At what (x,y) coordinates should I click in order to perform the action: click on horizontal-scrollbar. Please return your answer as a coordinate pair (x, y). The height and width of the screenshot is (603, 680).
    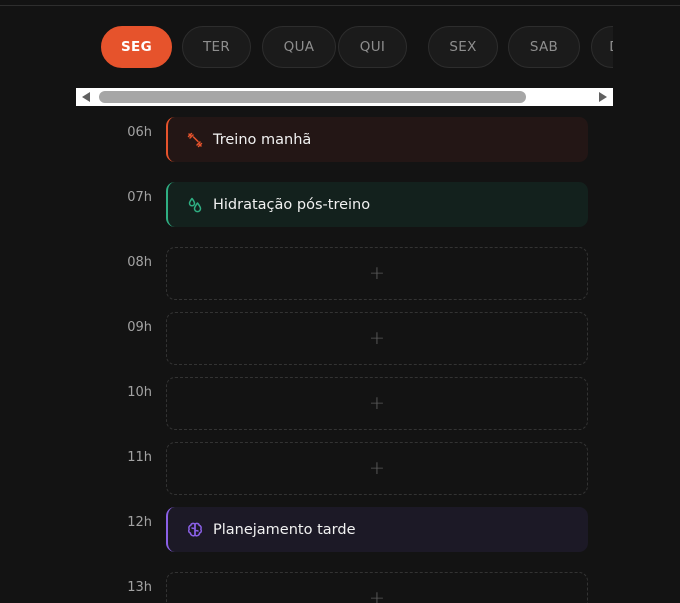
    Looking at the image, I should click on (344, 97).